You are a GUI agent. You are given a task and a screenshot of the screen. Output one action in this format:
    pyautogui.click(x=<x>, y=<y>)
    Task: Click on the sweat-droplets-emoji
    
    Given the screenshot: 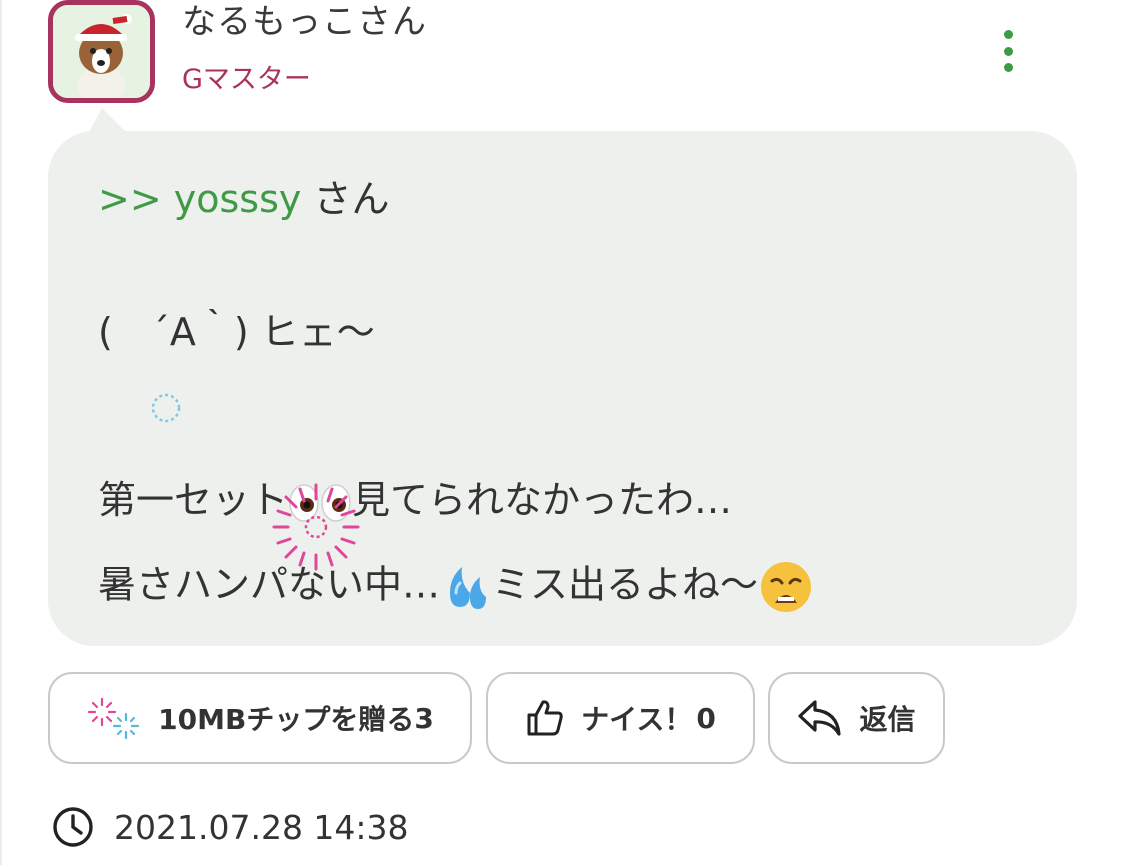 What is the action you would take?
    pyautogui.click(x=468, y=588)
    